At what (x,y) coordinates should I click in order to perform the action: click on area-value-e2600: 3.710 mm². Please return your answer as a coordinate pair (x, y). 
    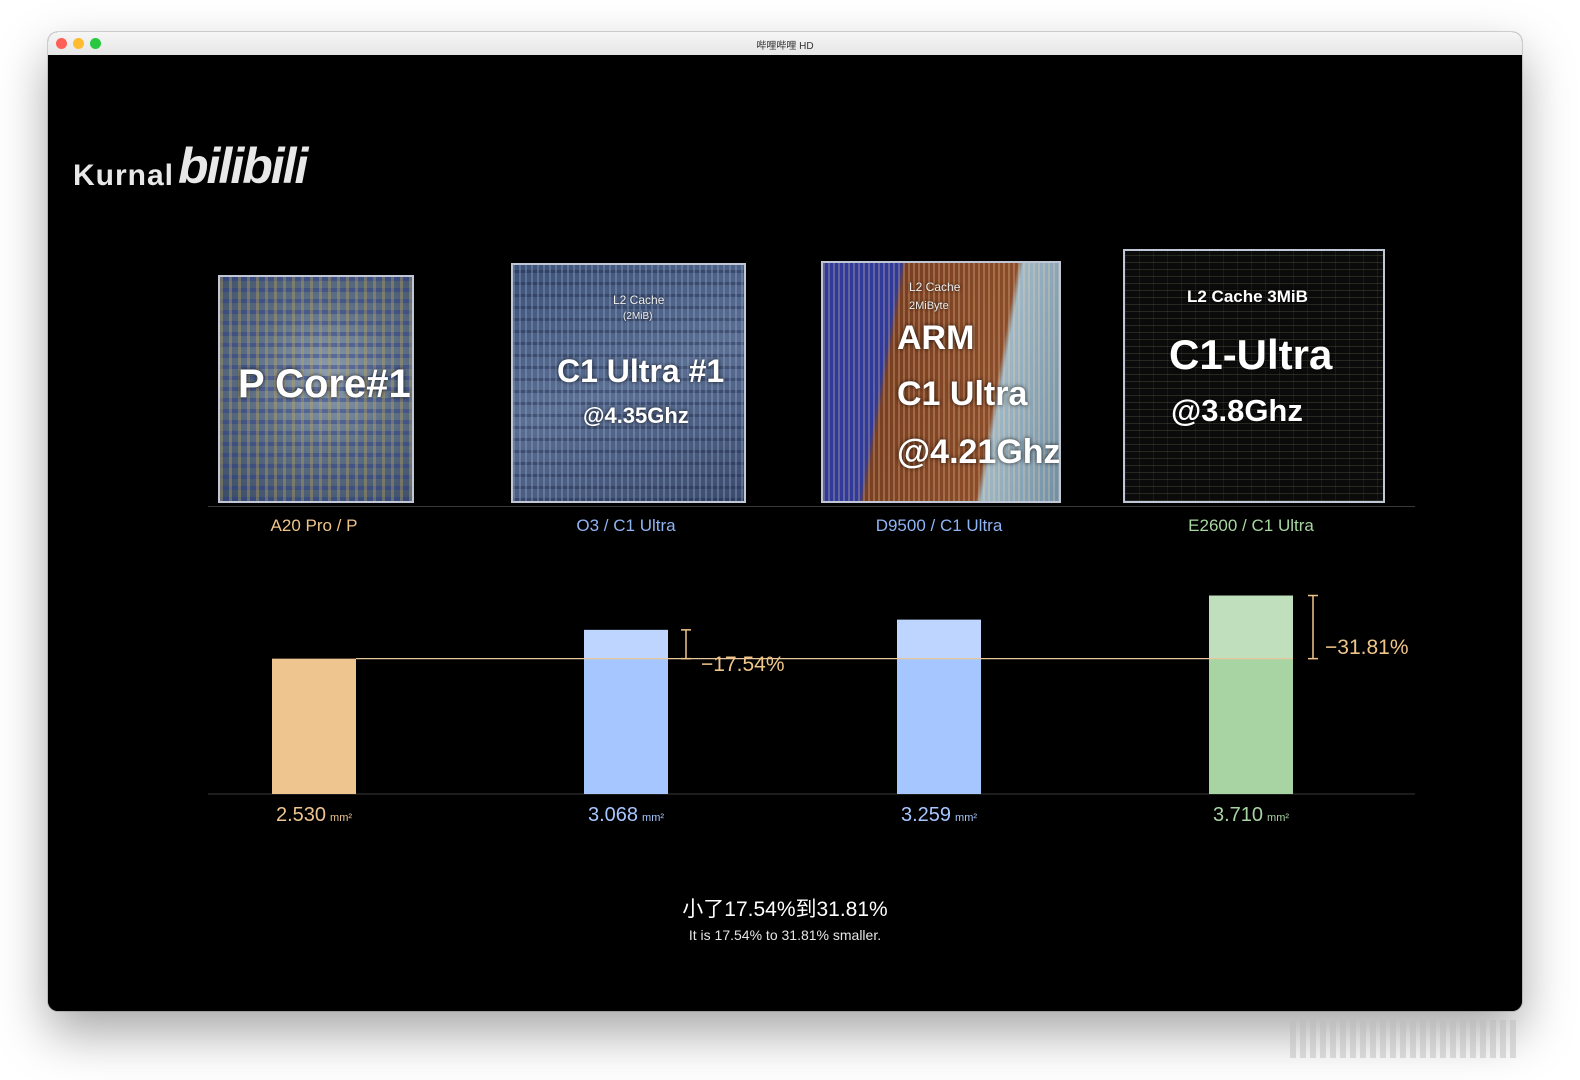
    Looking at the image, I should click on (1251, 815).